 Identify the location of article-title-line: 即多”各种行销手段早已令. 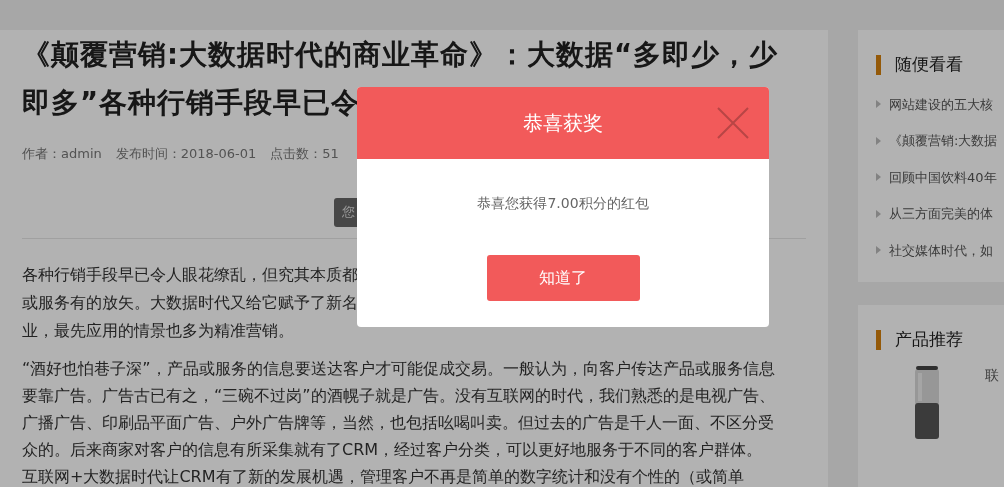
(191, 102).